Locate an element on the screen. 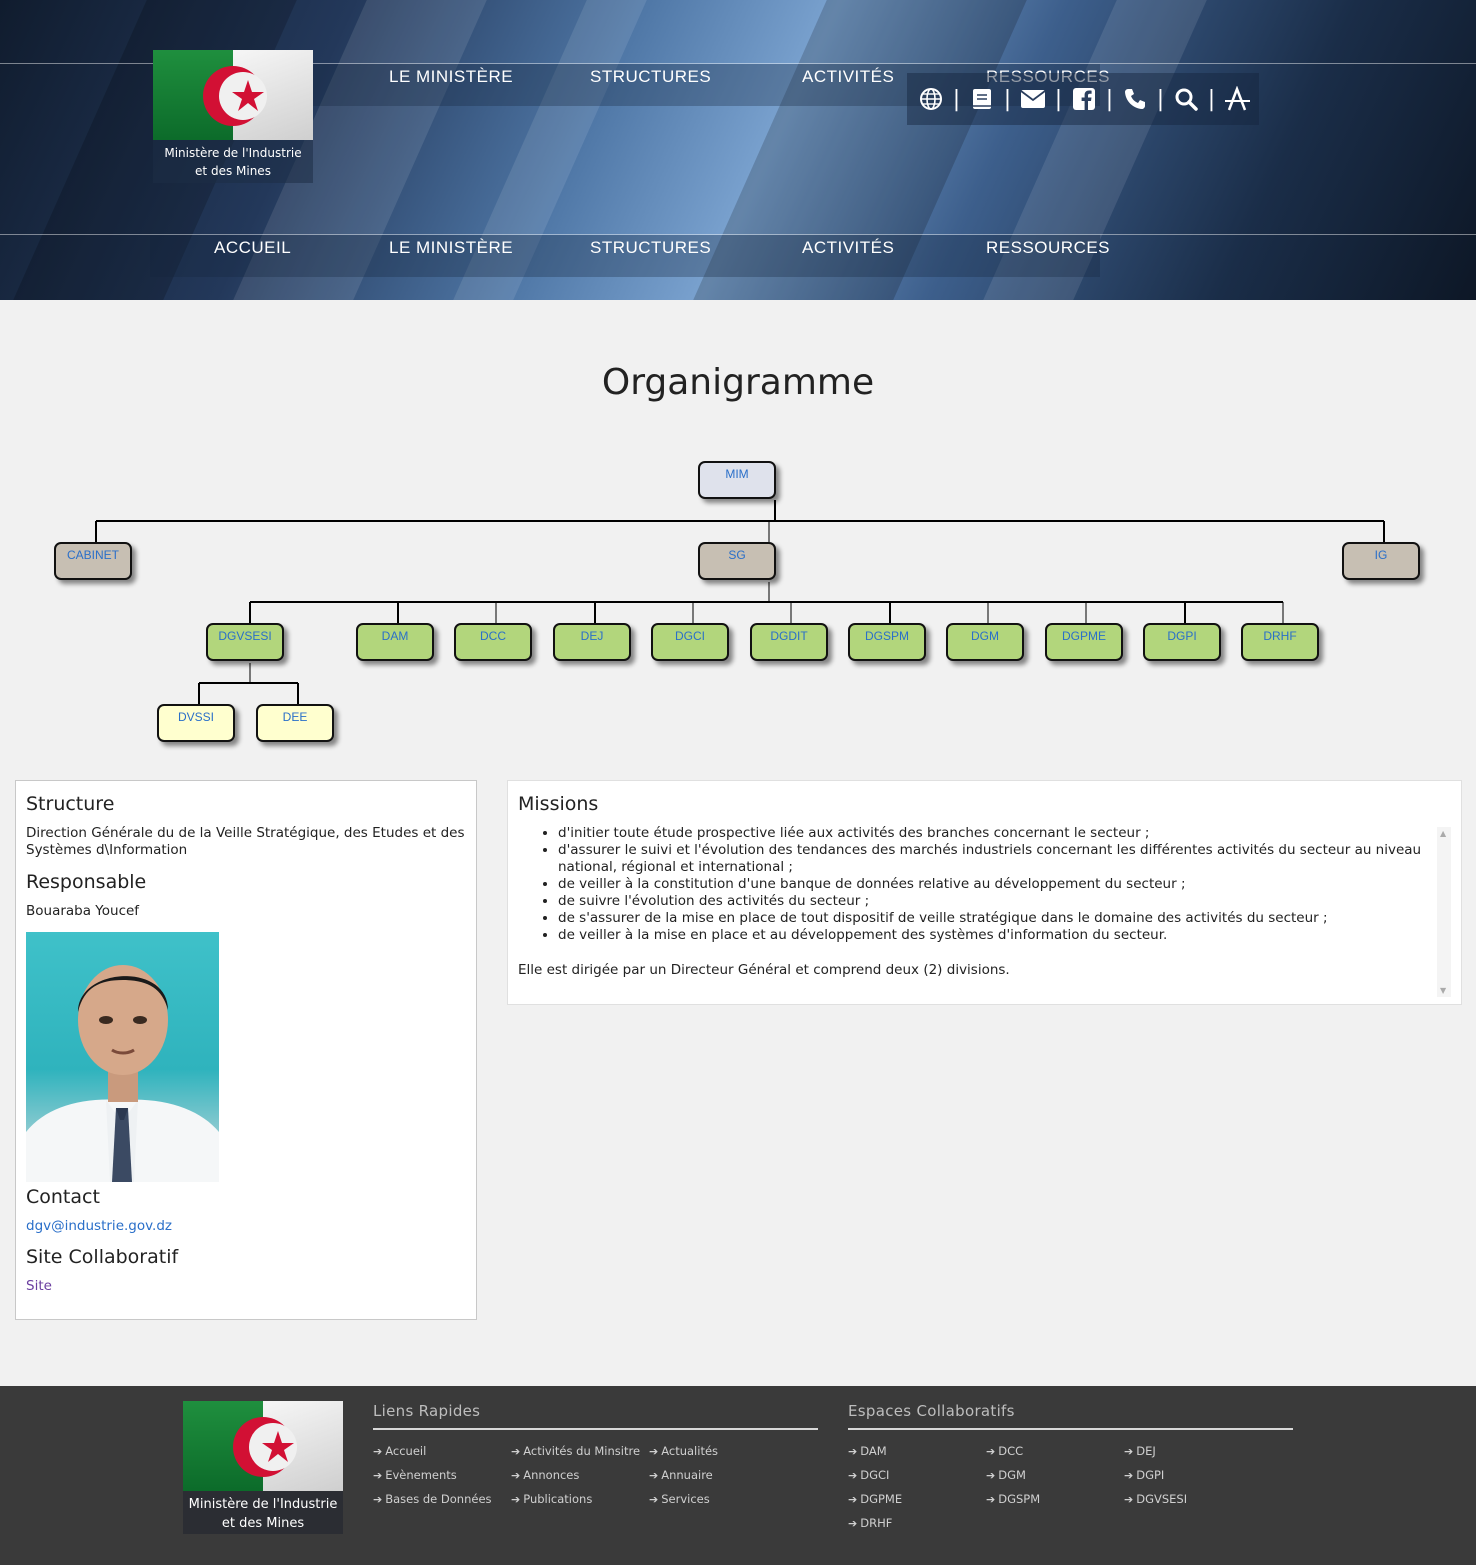 Image resolution: width=1476 pixels, height=1565 pixels. collab-link-dgspm: ➔ DGSPM is located at coordinates (1013, 1499).